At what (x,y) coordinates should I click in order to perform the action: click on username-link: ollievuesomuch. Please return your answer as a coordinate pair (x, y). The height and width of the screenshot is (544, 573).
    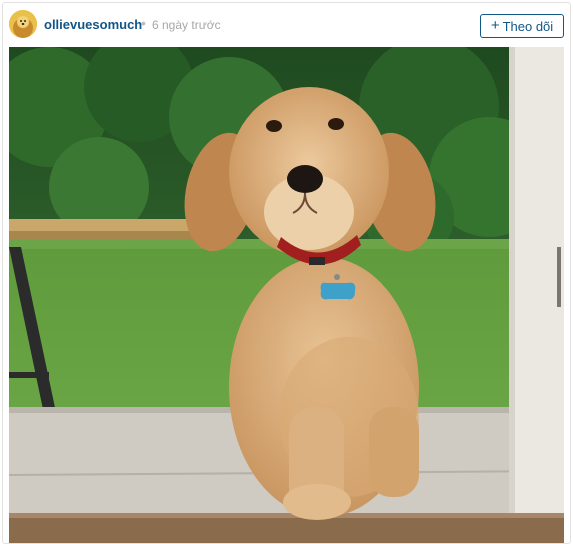
    Looking at the image, I should click on (93, 24).